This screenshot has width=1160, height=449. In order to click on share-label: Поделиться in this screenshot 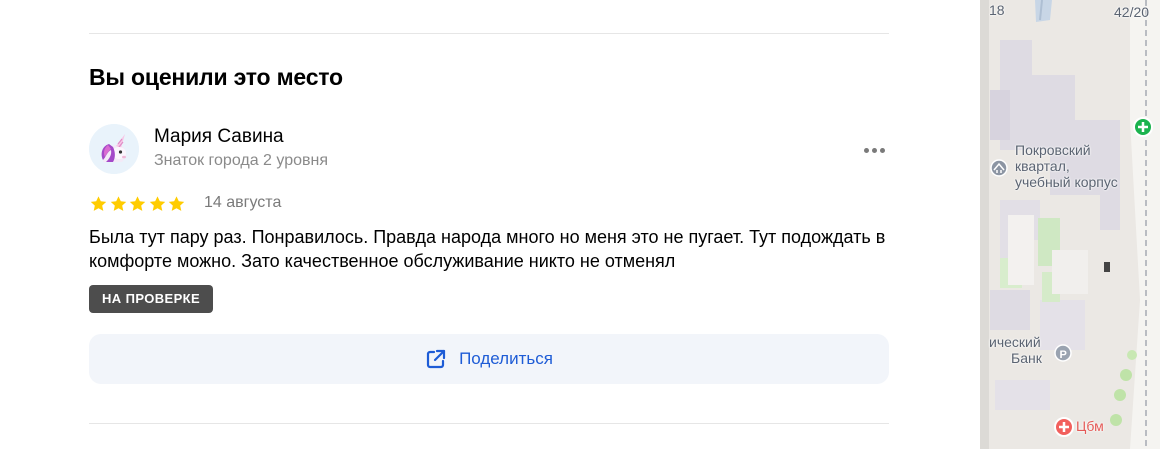, I will do `click(506, 358)`.